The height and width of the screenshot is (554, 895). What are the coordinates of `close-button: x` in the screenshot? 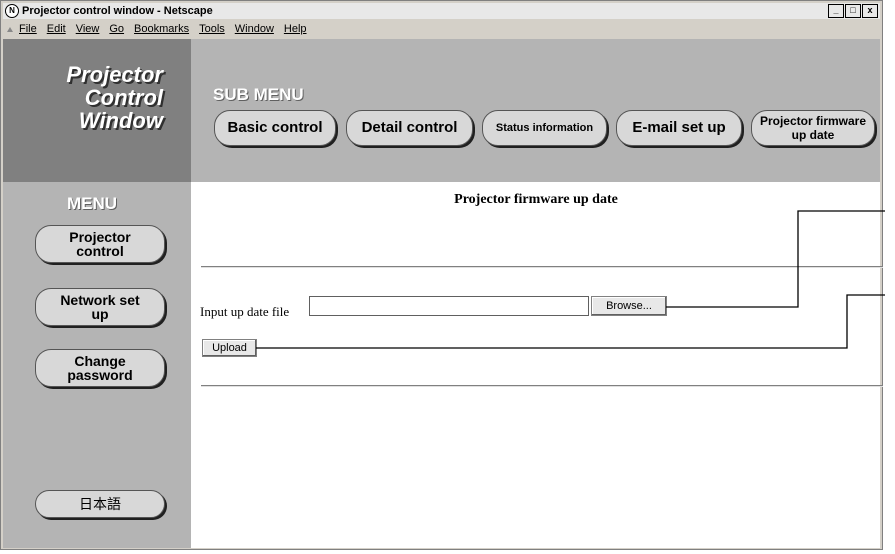 It's located at (870, 11).